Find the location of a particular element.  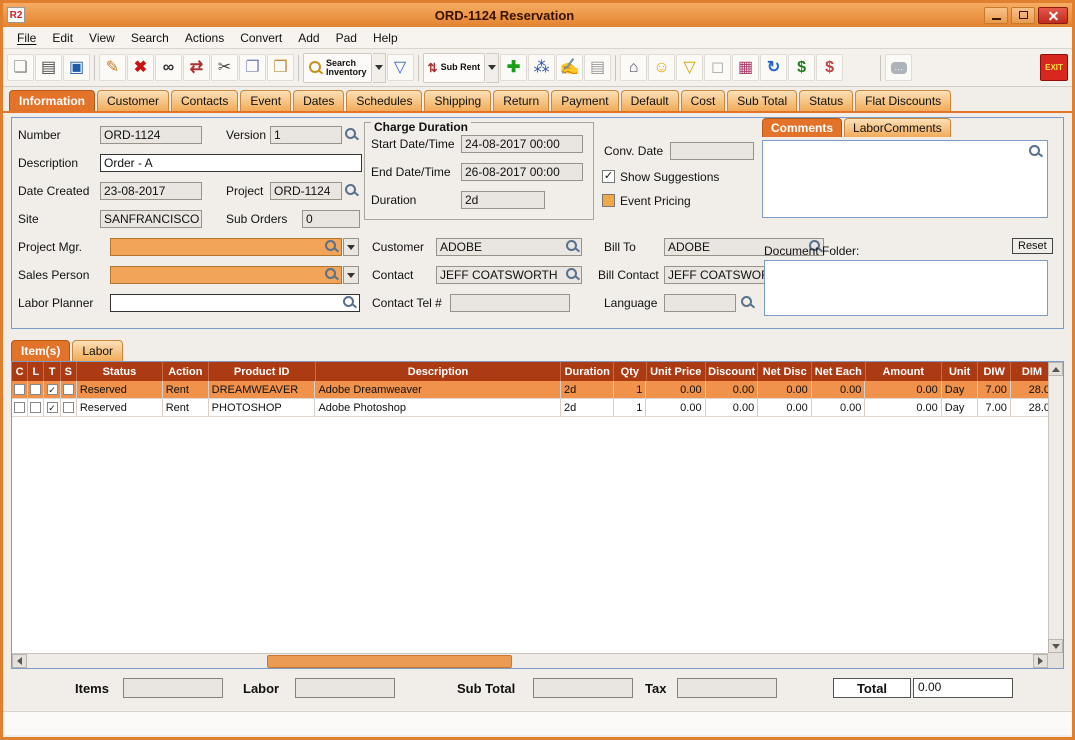

version-field: 1 is located at coordinates (306, 135).